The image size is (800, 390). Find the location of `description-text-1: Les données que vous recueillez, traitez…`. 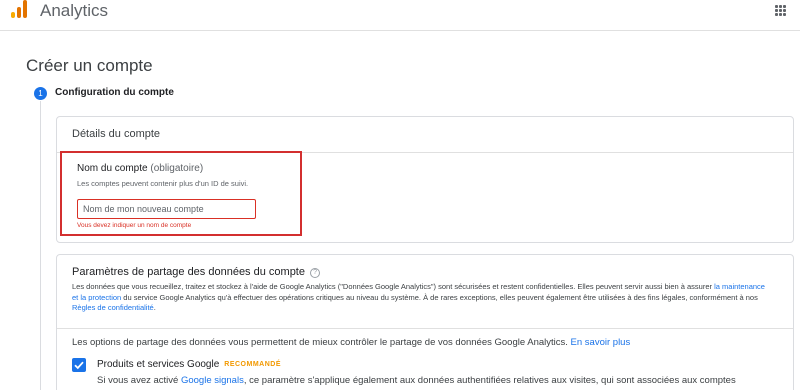

description-text-1: Les données que vous recueillez, traitez… is located at coordinates (393, 286).